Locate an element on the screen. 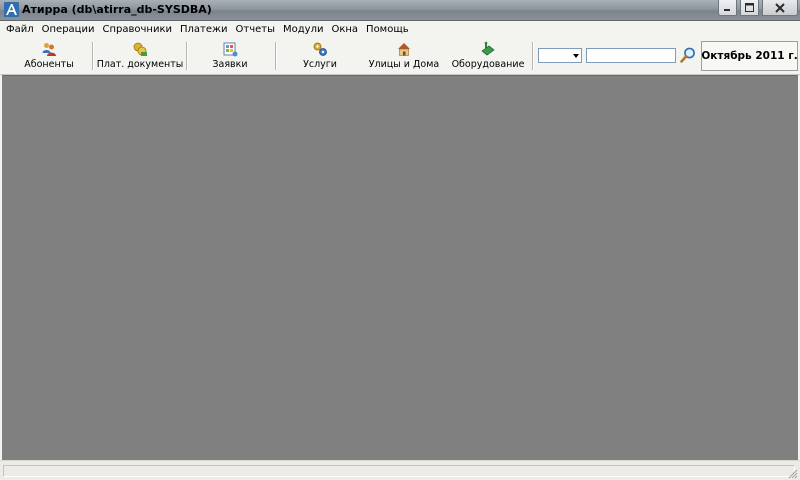 The width and height of the screenshot is (800, 480). maximize-icon is located at coordinates (749, 7).